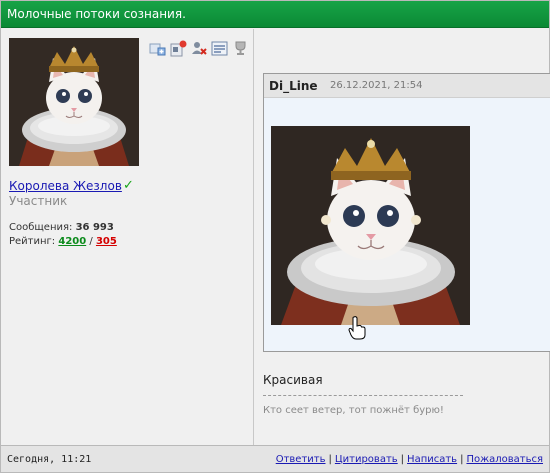 Image resolution: width=550 pixels, height=473 pixels. I want to click on message-text: Красивая, so click(293, 380).